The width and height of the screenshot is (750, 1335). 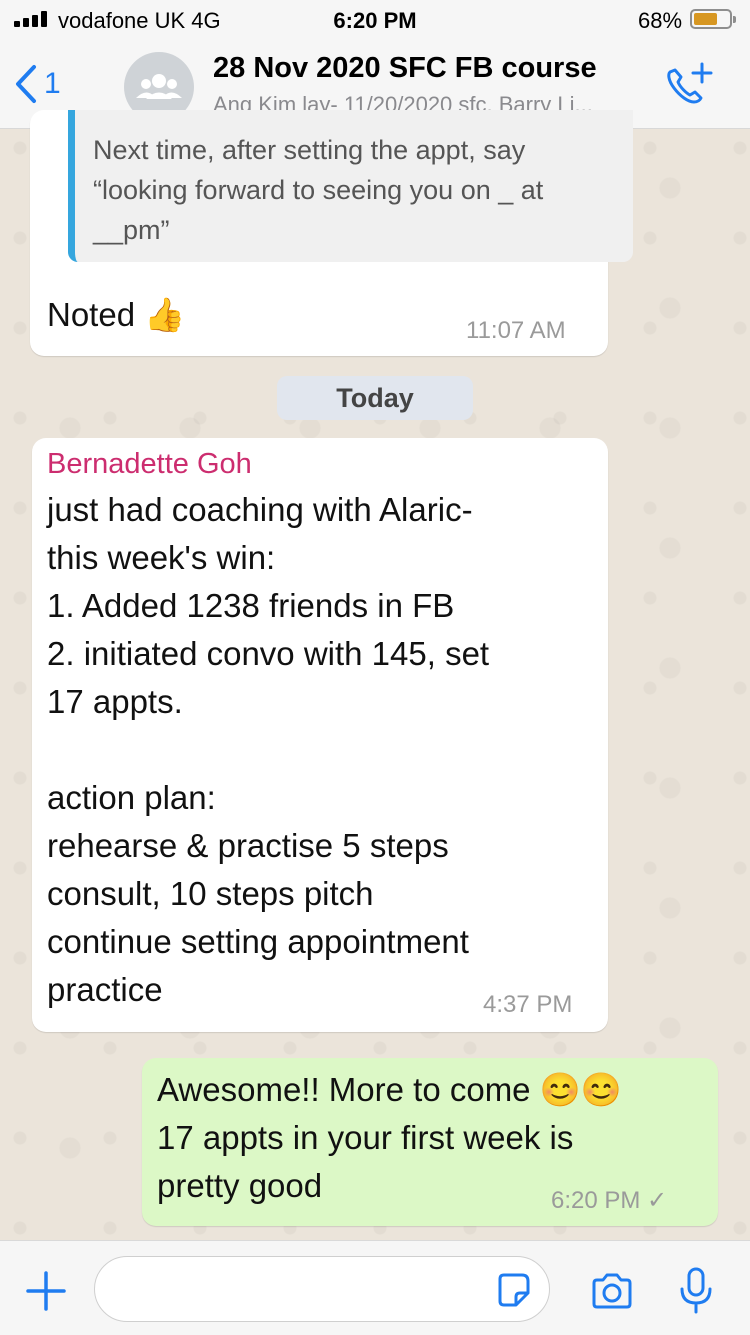 What do you see at coordinates (116, 314) in the screenshot?
I see `message-text: Noted 👍` at bounding box center [116, 314].